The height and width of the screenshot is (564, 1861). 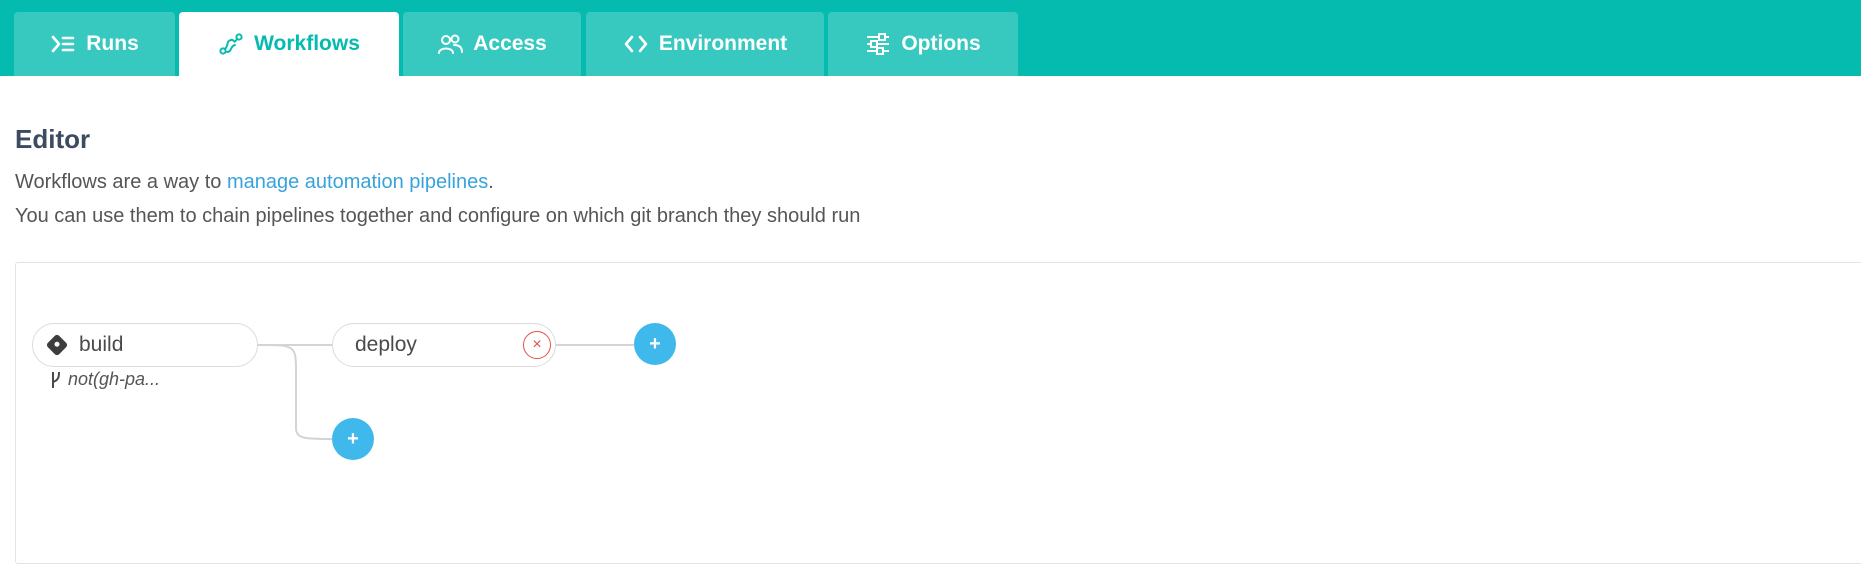 I want to click on access-icon, so click(x=451, y=44).